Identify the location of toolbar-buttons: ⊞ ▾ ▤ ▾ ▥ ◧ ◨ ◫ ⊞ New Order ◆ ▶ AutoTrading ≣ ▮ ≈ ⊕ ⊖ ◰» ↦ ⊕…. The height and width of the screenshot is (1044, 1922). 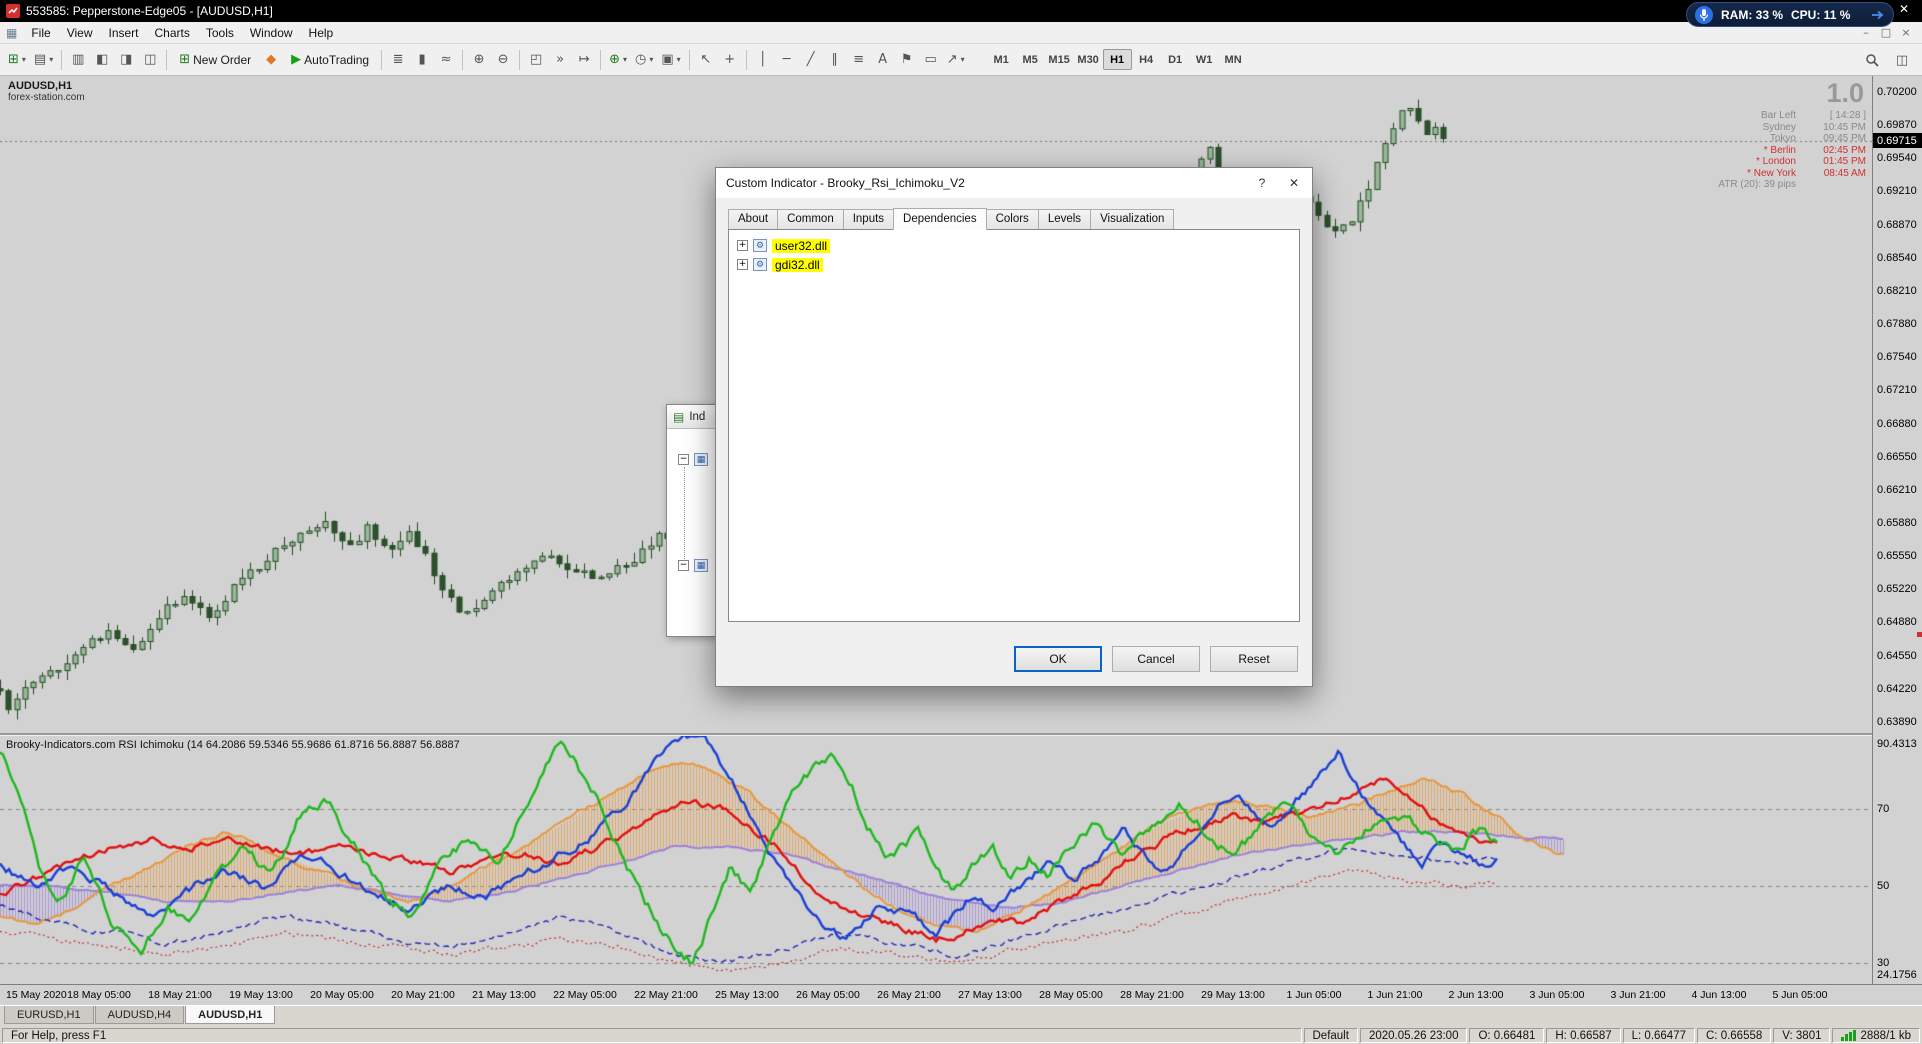
(486, 60).